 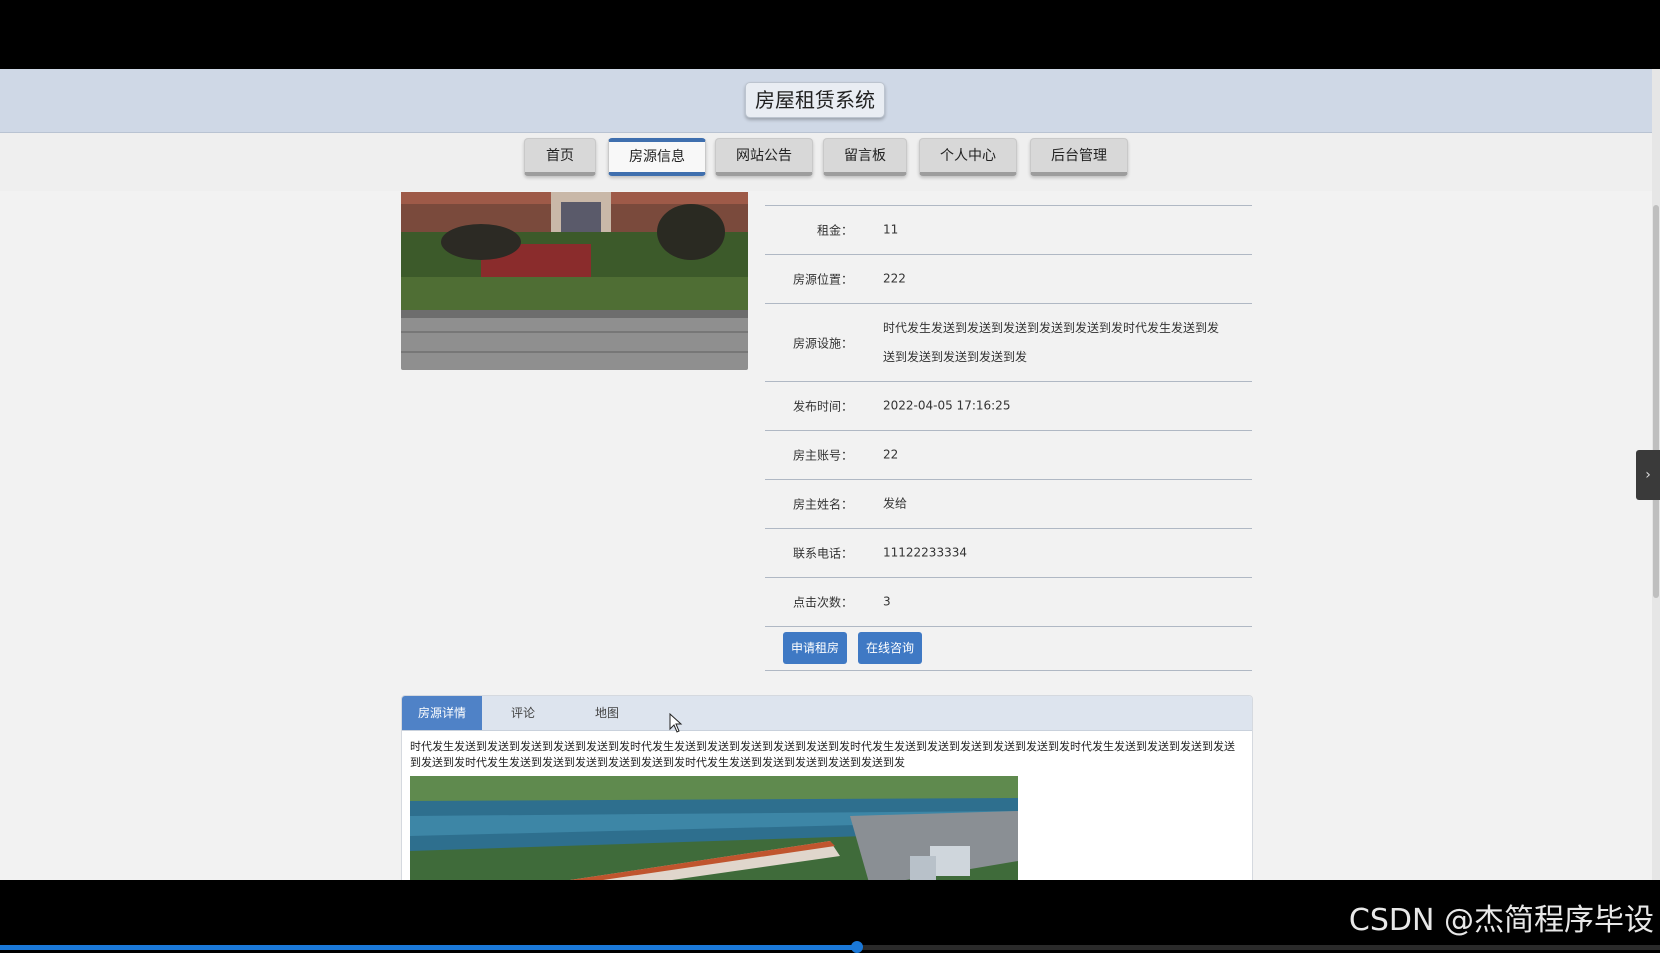 What do you see at coordinates (1008, 229) in the screenshot?
I see `detail-row-rent: 租金： 11` at bounding box center [1008, 229].